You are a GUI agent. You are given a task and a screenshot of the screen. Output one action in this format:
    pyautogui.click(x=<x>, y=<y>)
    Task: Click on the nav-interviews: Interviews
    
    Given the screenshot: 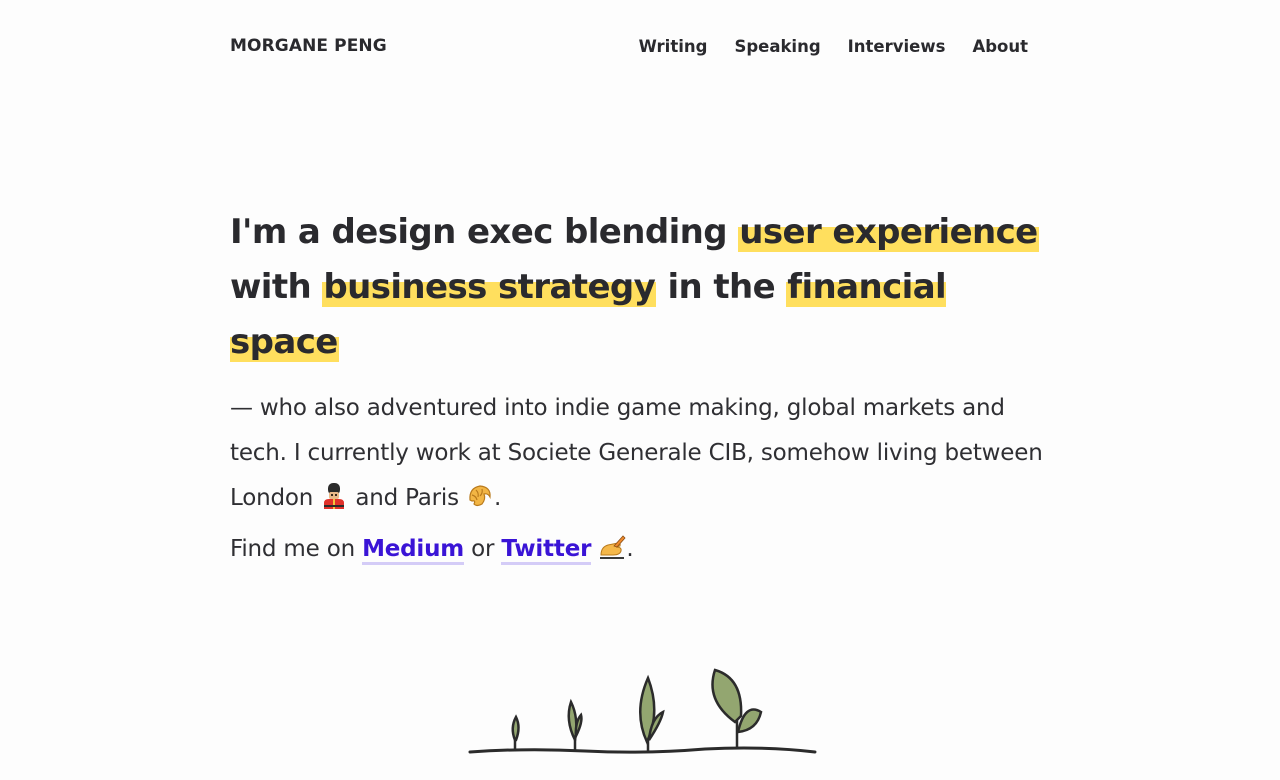 What is the action you would take?
    pyautogui.click(x=897, y=46)
    